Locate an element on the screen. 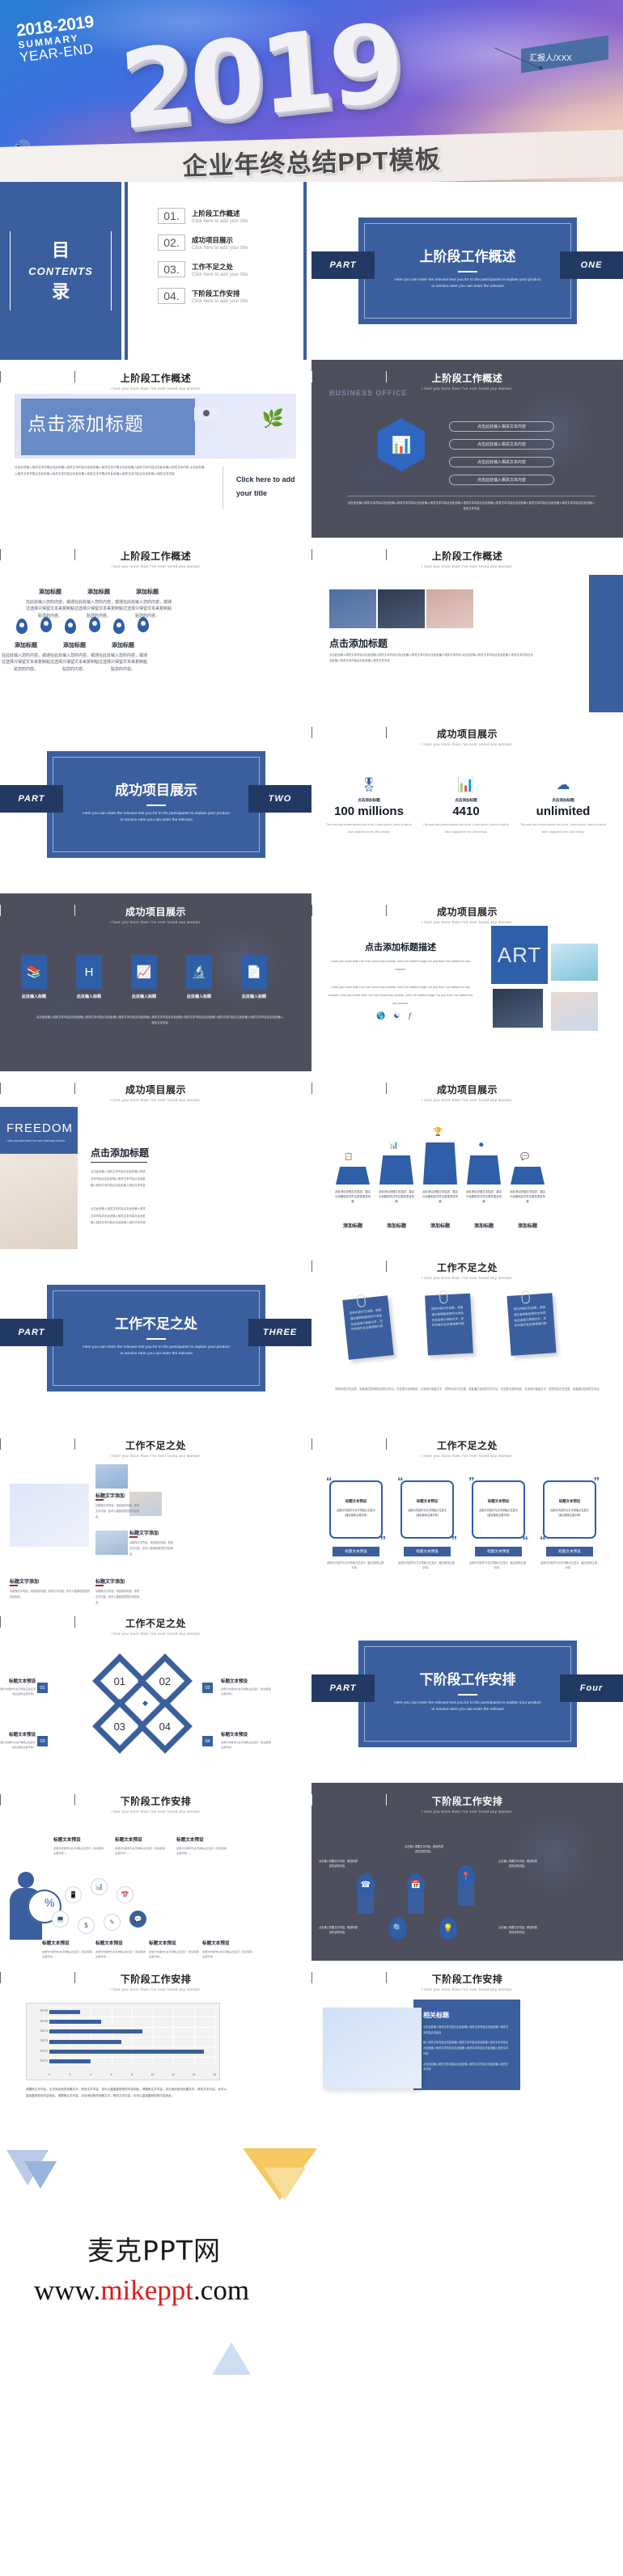 Image resolution: width=623 pixels, height=2576 pixels. money-icon: $ is located at coordinates (86, 1925).